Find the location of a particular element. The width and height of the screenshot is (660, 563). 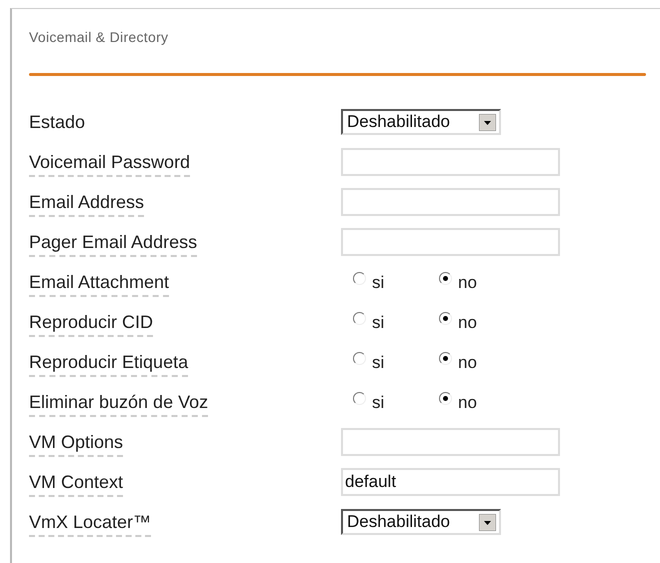

field-label: Email Attachment is located at coordinates (99, 284).